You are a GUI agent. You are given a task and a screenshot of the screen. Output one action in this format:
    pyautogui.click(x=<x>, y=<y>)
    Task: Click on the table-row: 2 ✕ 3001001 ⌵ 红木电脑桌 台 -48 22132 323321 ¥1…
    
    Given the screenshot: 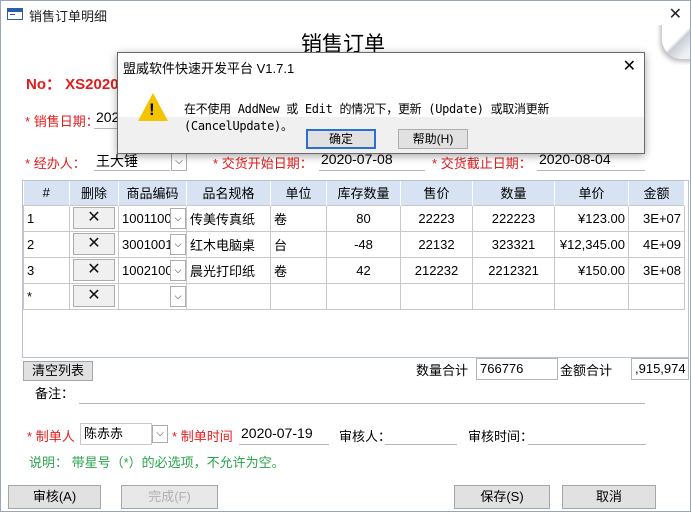 What is the action you would take?
    pyautogui.click(x=354, y=244)
    